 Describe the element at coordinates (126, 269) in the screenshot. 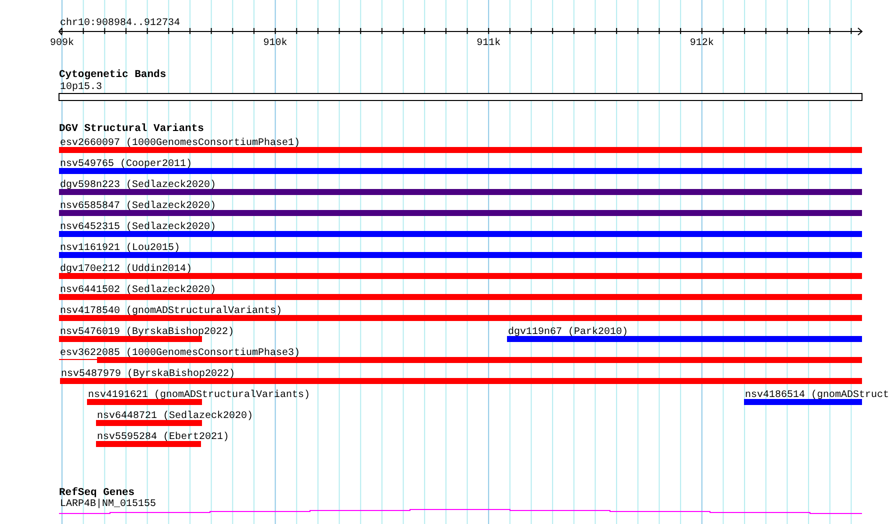

I see `variant-label: dgv170e212 (Uddin2014)` at that location.